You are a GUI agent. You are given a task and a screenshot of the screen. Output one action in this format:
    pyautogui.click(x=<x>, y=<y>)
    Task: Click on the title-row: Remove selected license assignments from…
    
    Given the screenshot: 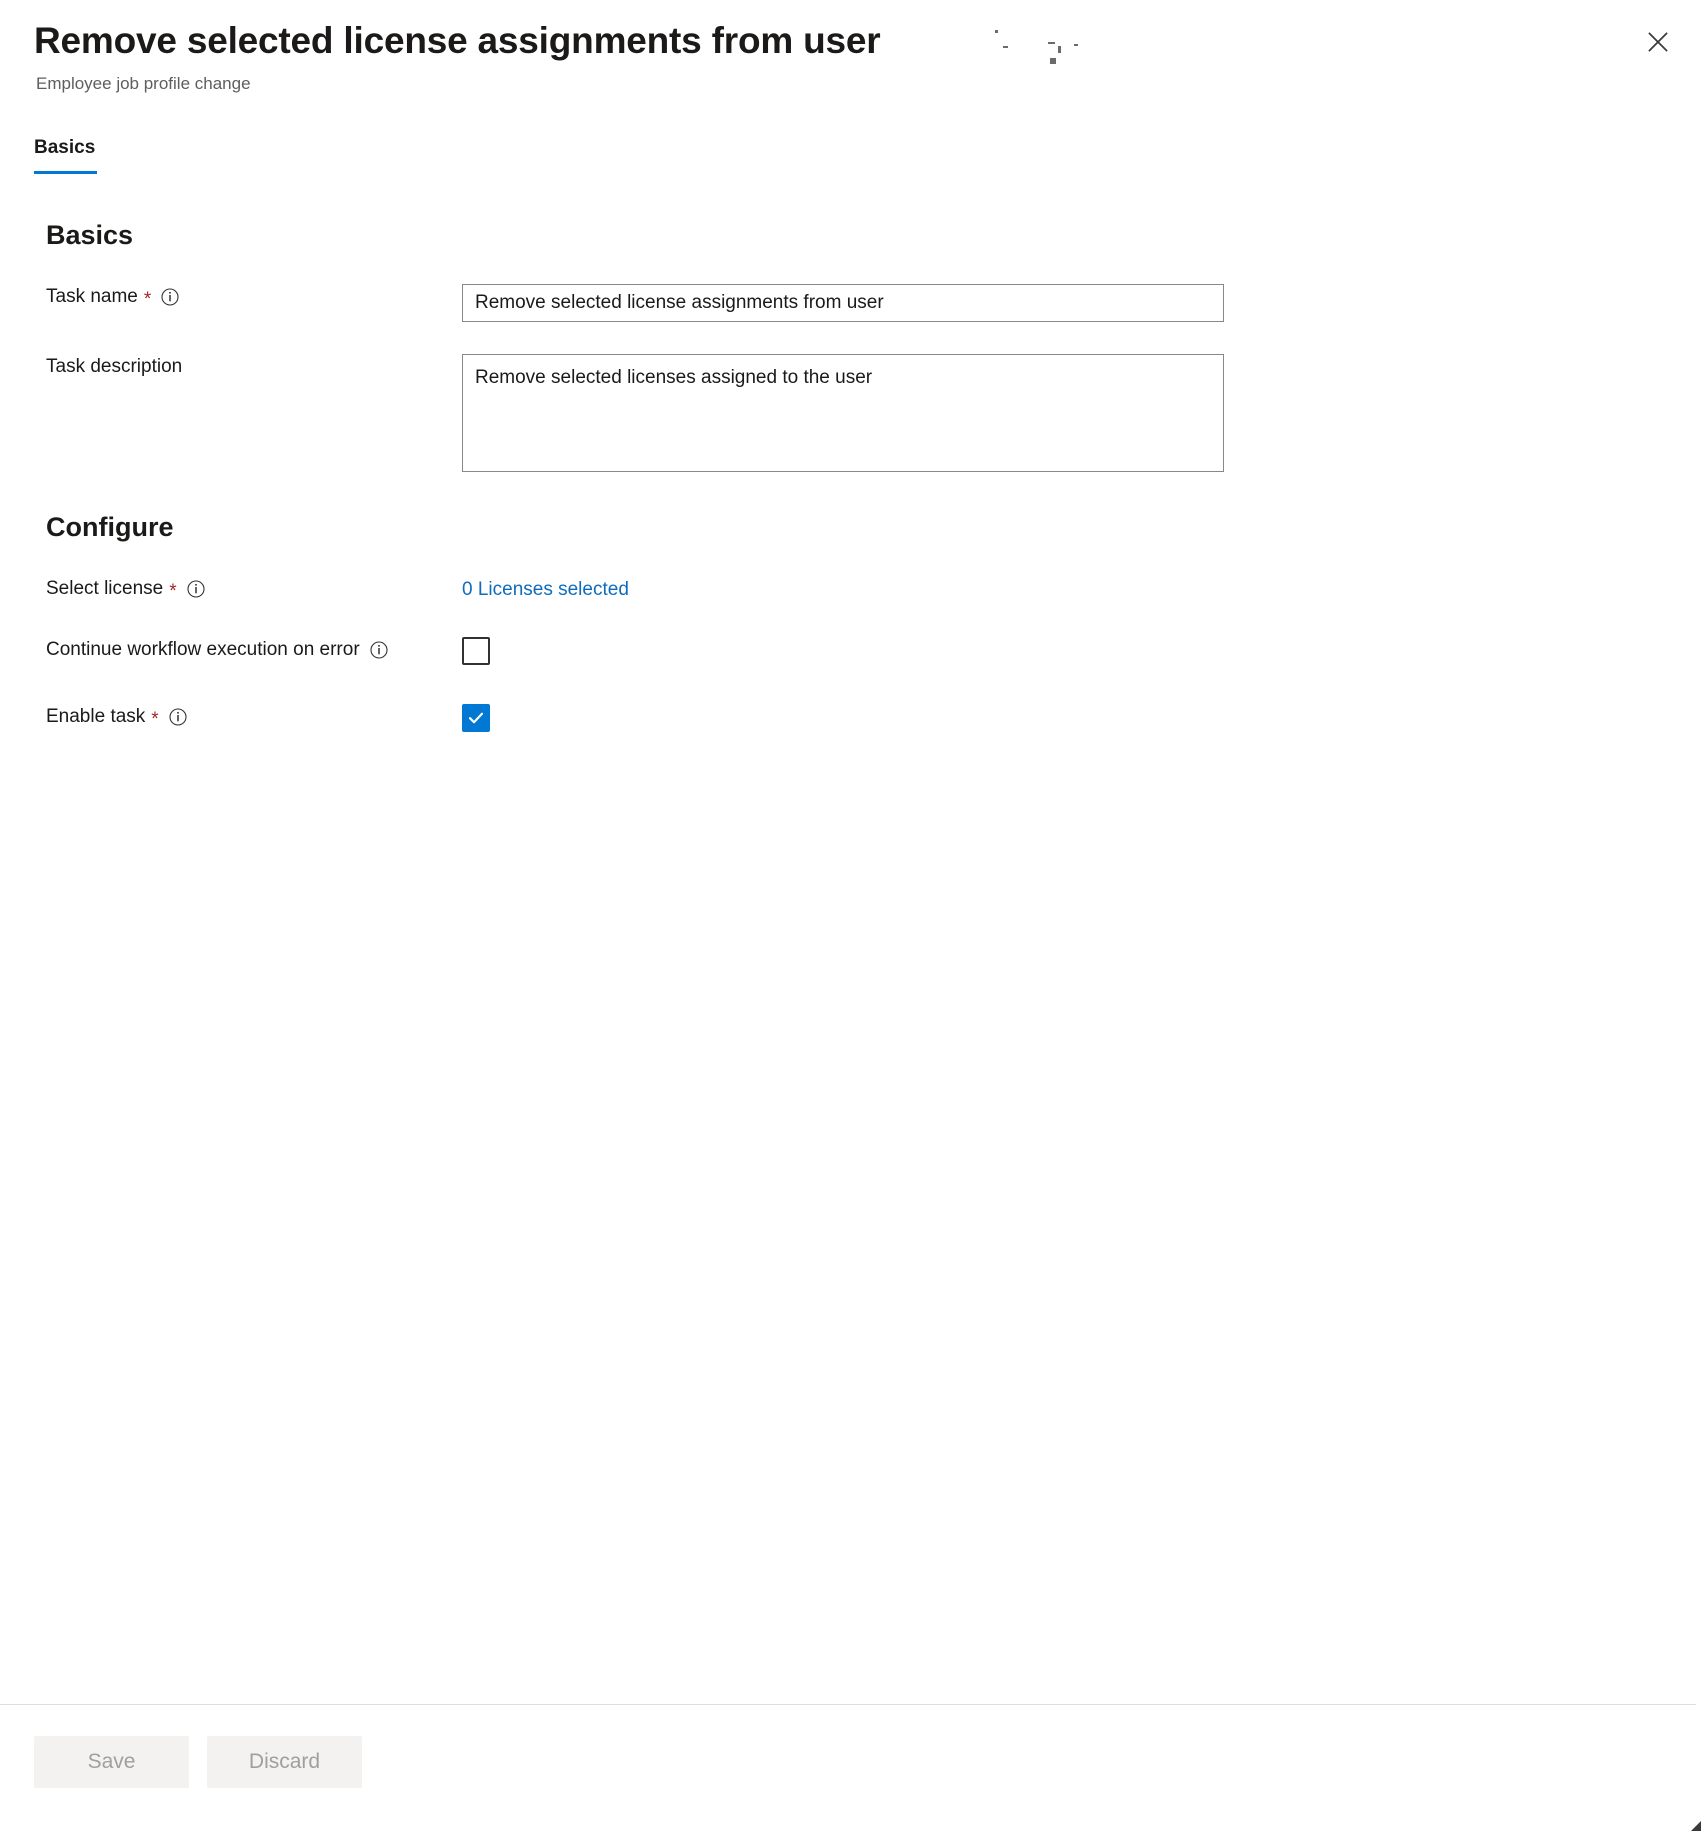 What is the action you would take?
    pyautogui.click(x=870, y=41)
    